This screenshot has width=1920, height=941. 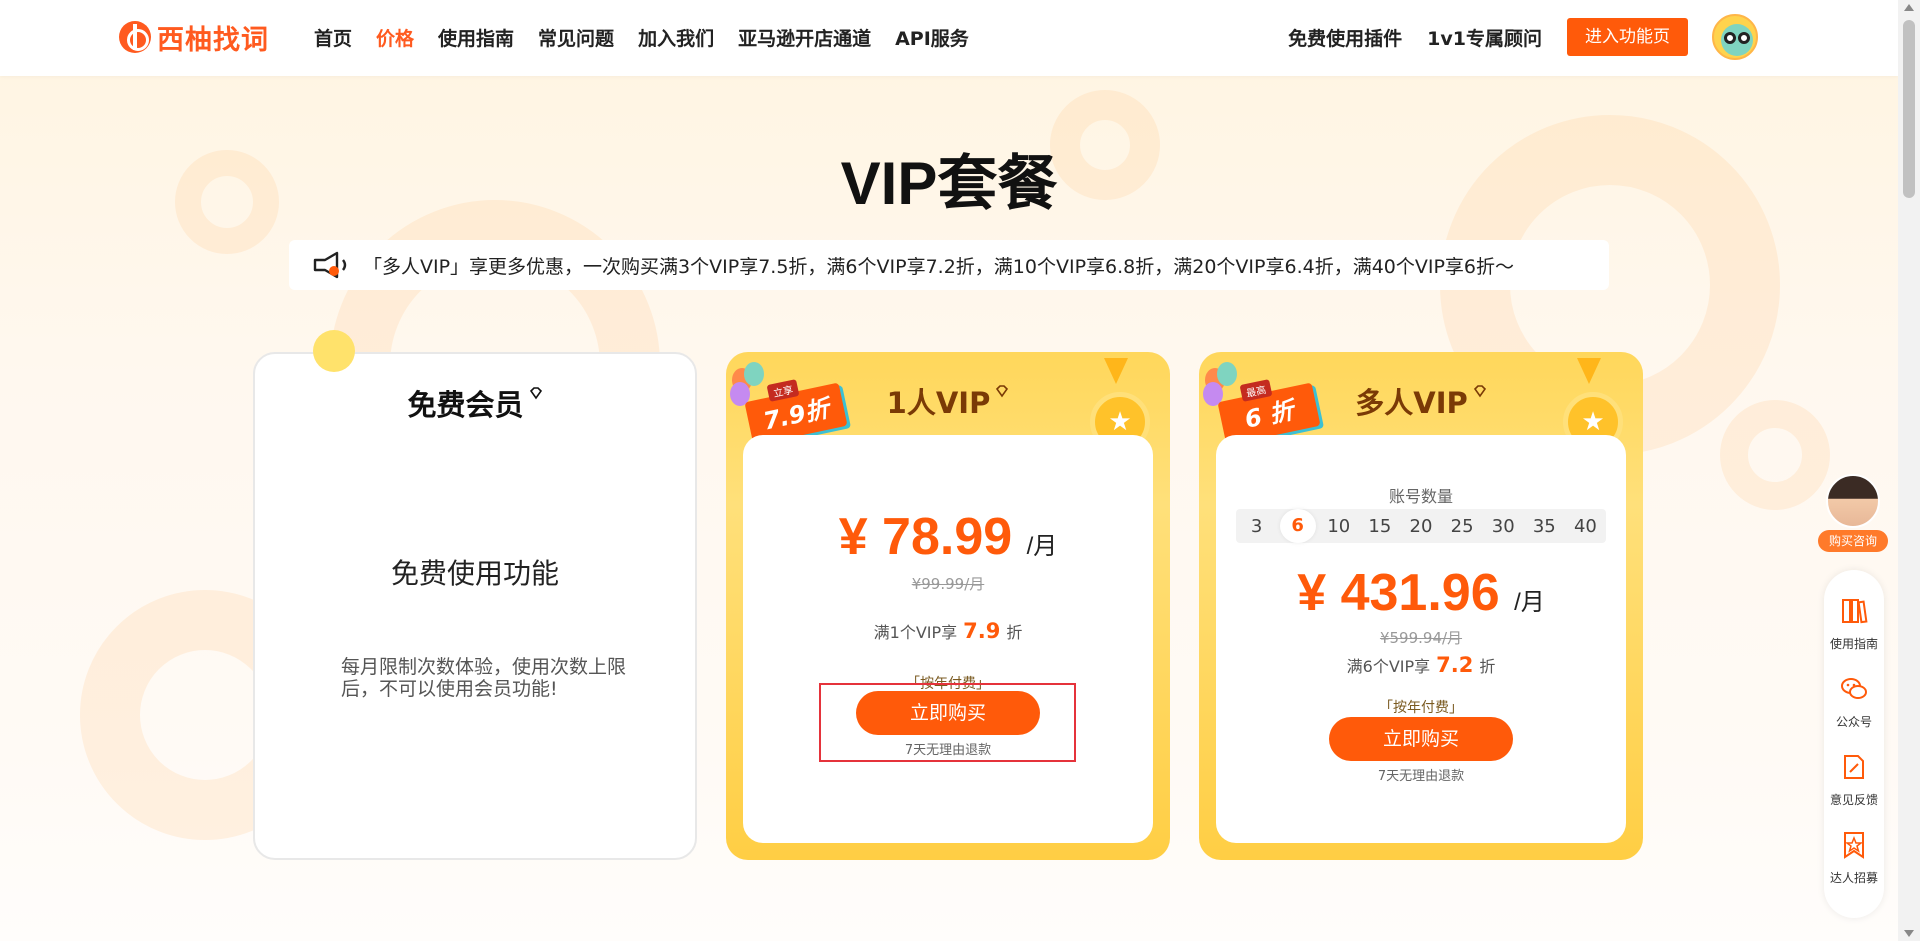 I want to click on tool-feedback: 意见反馈, so click(x=1854, y=780).